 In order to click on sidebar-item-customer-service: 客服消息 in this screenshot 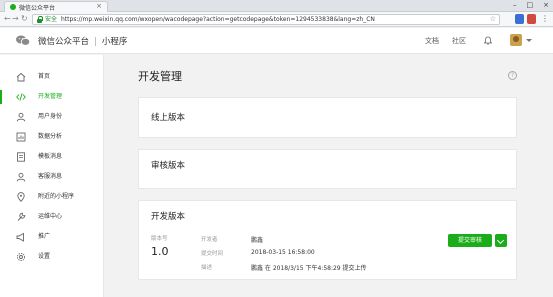, I will do `click(51, 177)`.